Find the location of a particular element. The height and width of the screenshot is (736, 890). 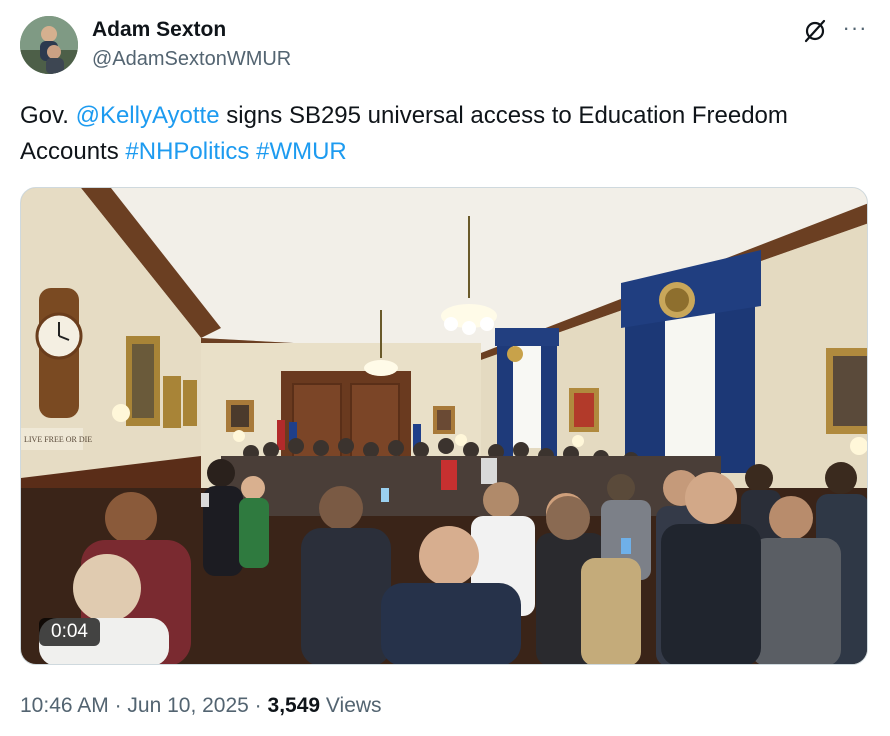

tweet-text-part: Gov. is located at coordinates (48, 115).